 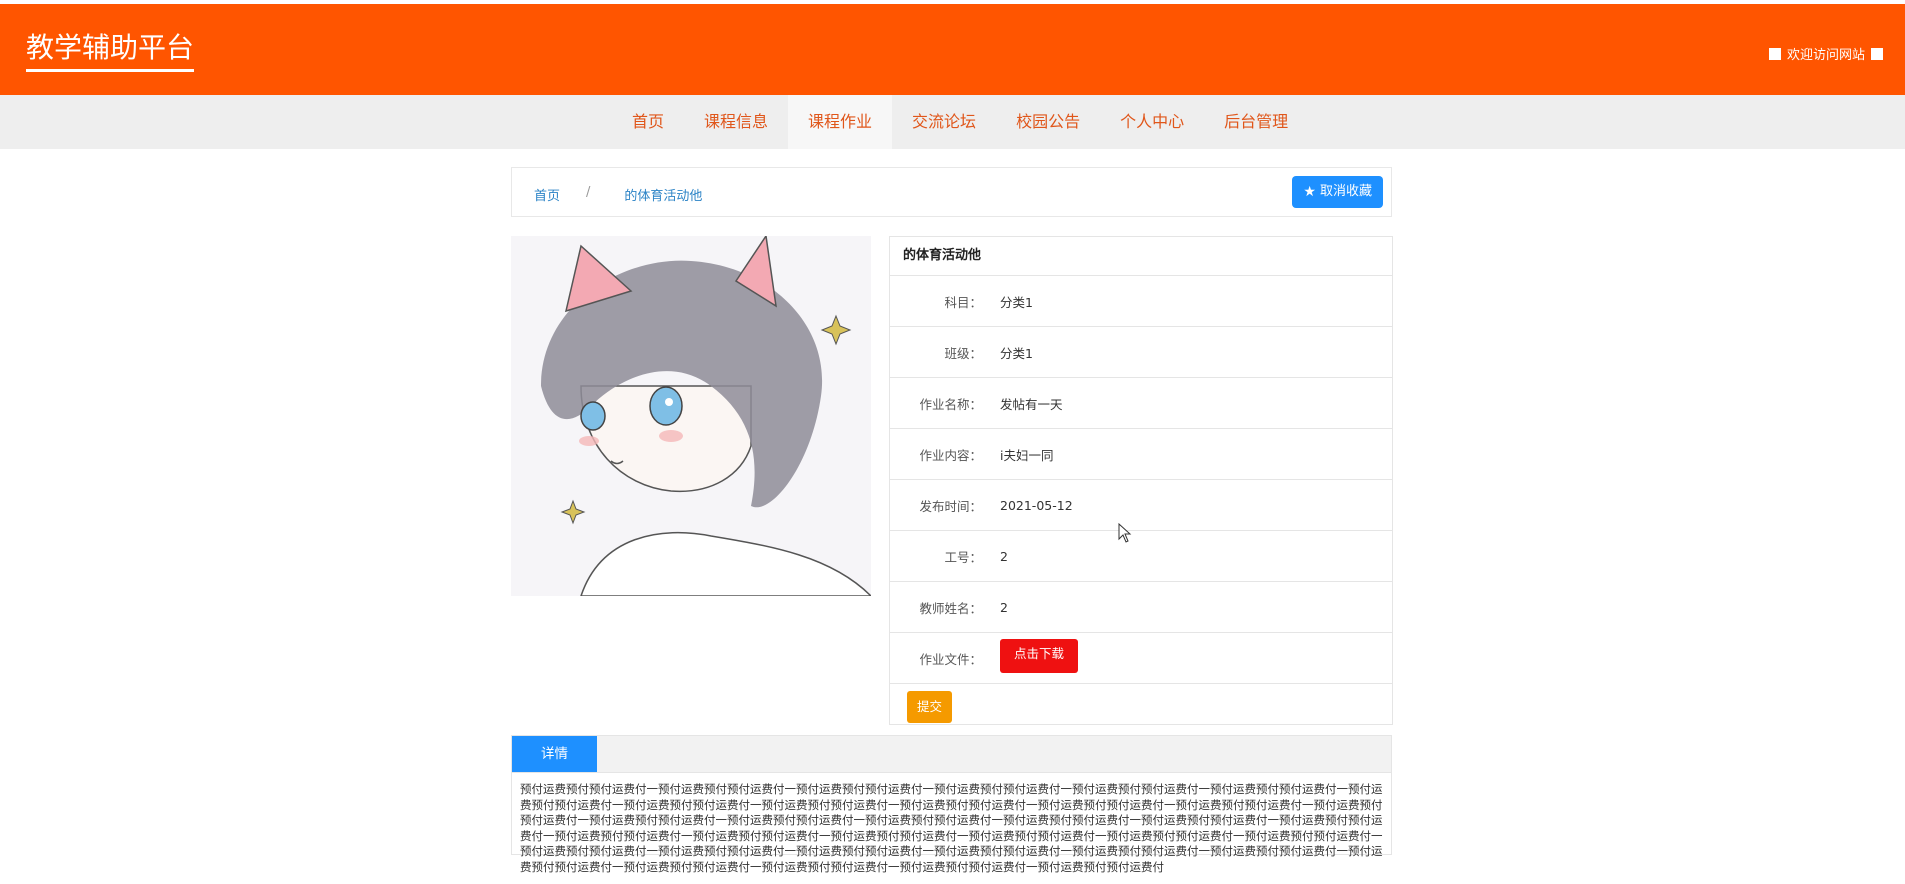 I want to click on star-icon: ★, so click(x=1309, y=192).